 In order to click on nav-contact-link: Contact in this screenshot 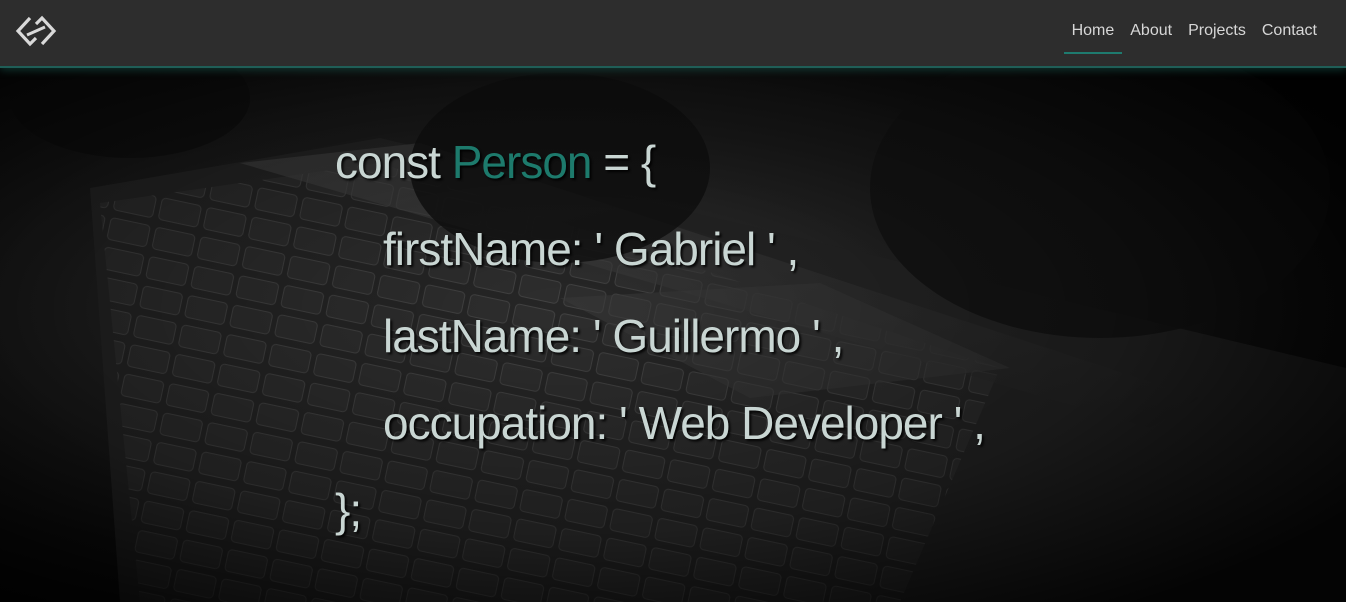, I will do `click(1289, 33)`.